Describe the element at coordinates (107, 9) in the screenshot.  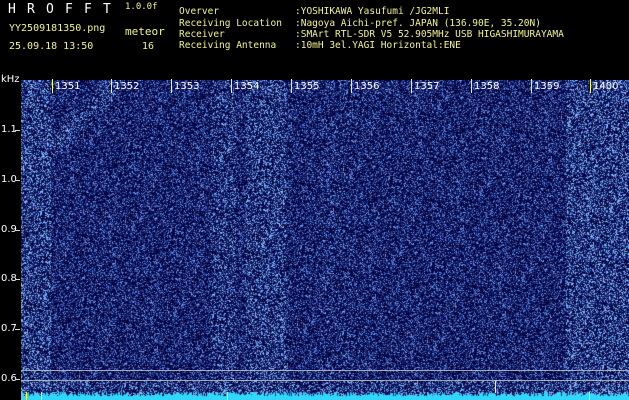
I see `logo-letter: T` at that location.